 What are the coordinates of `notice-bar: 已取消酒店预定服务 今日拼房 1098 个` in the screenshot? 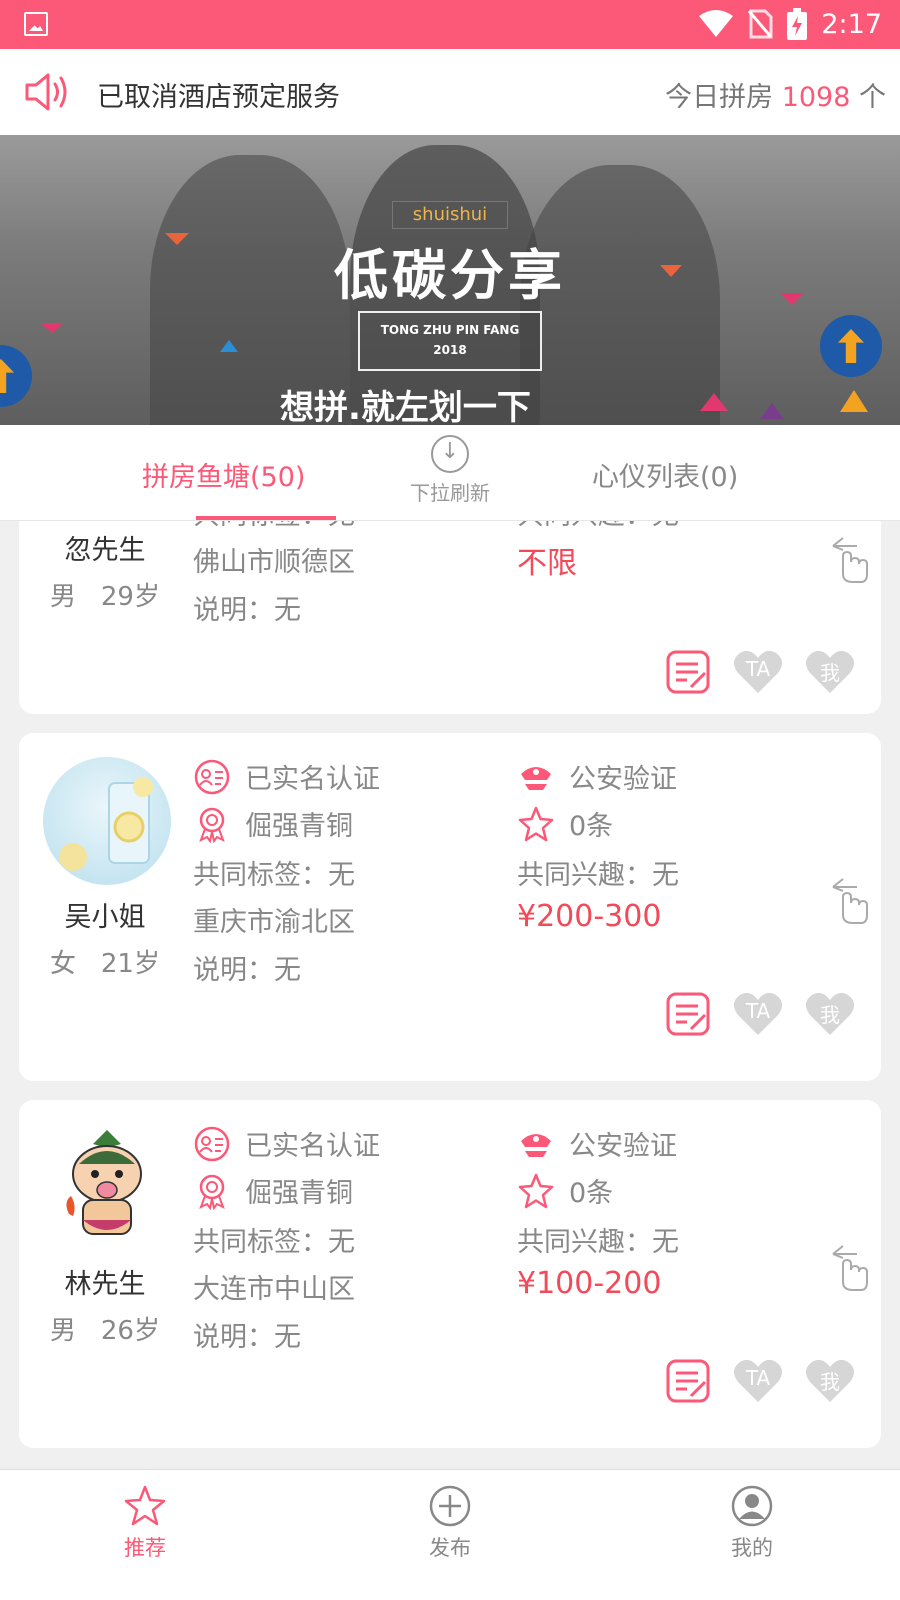 It's located at (450, 92).